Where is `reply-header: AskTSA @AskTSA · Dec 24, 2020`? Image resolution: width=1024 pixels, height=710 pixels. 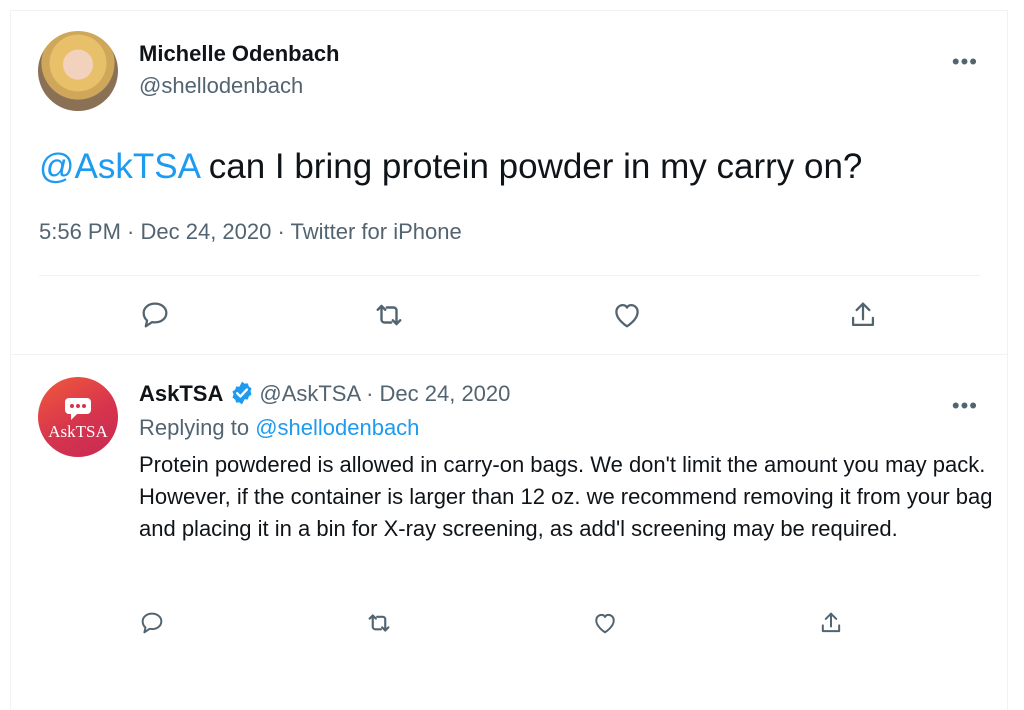 reply-header: AskTSA @AskTSA · Dec 24, 2020 is located at coordinates (324, 393).